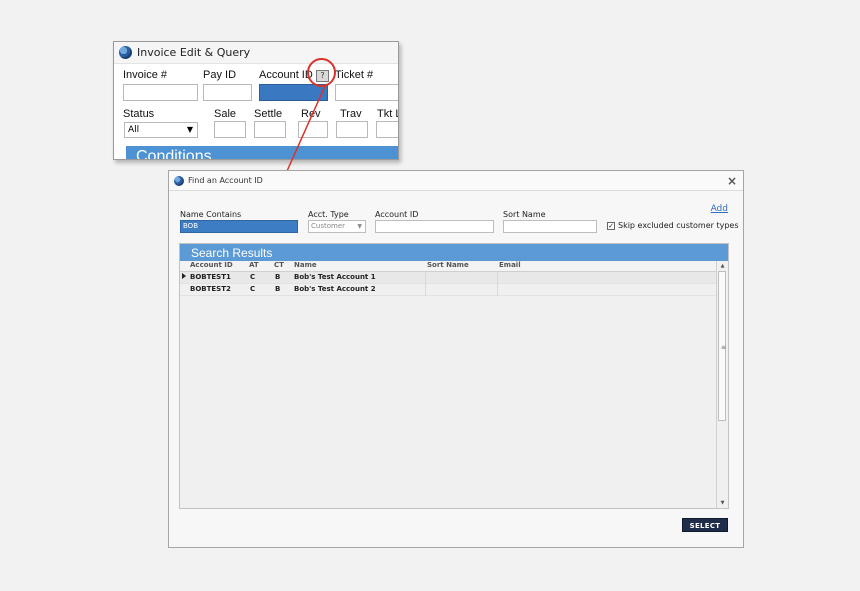  Describe the element at coordinates (225, 180) in the screenshot. I see `find-window-title: Find an Account ID` at that location.